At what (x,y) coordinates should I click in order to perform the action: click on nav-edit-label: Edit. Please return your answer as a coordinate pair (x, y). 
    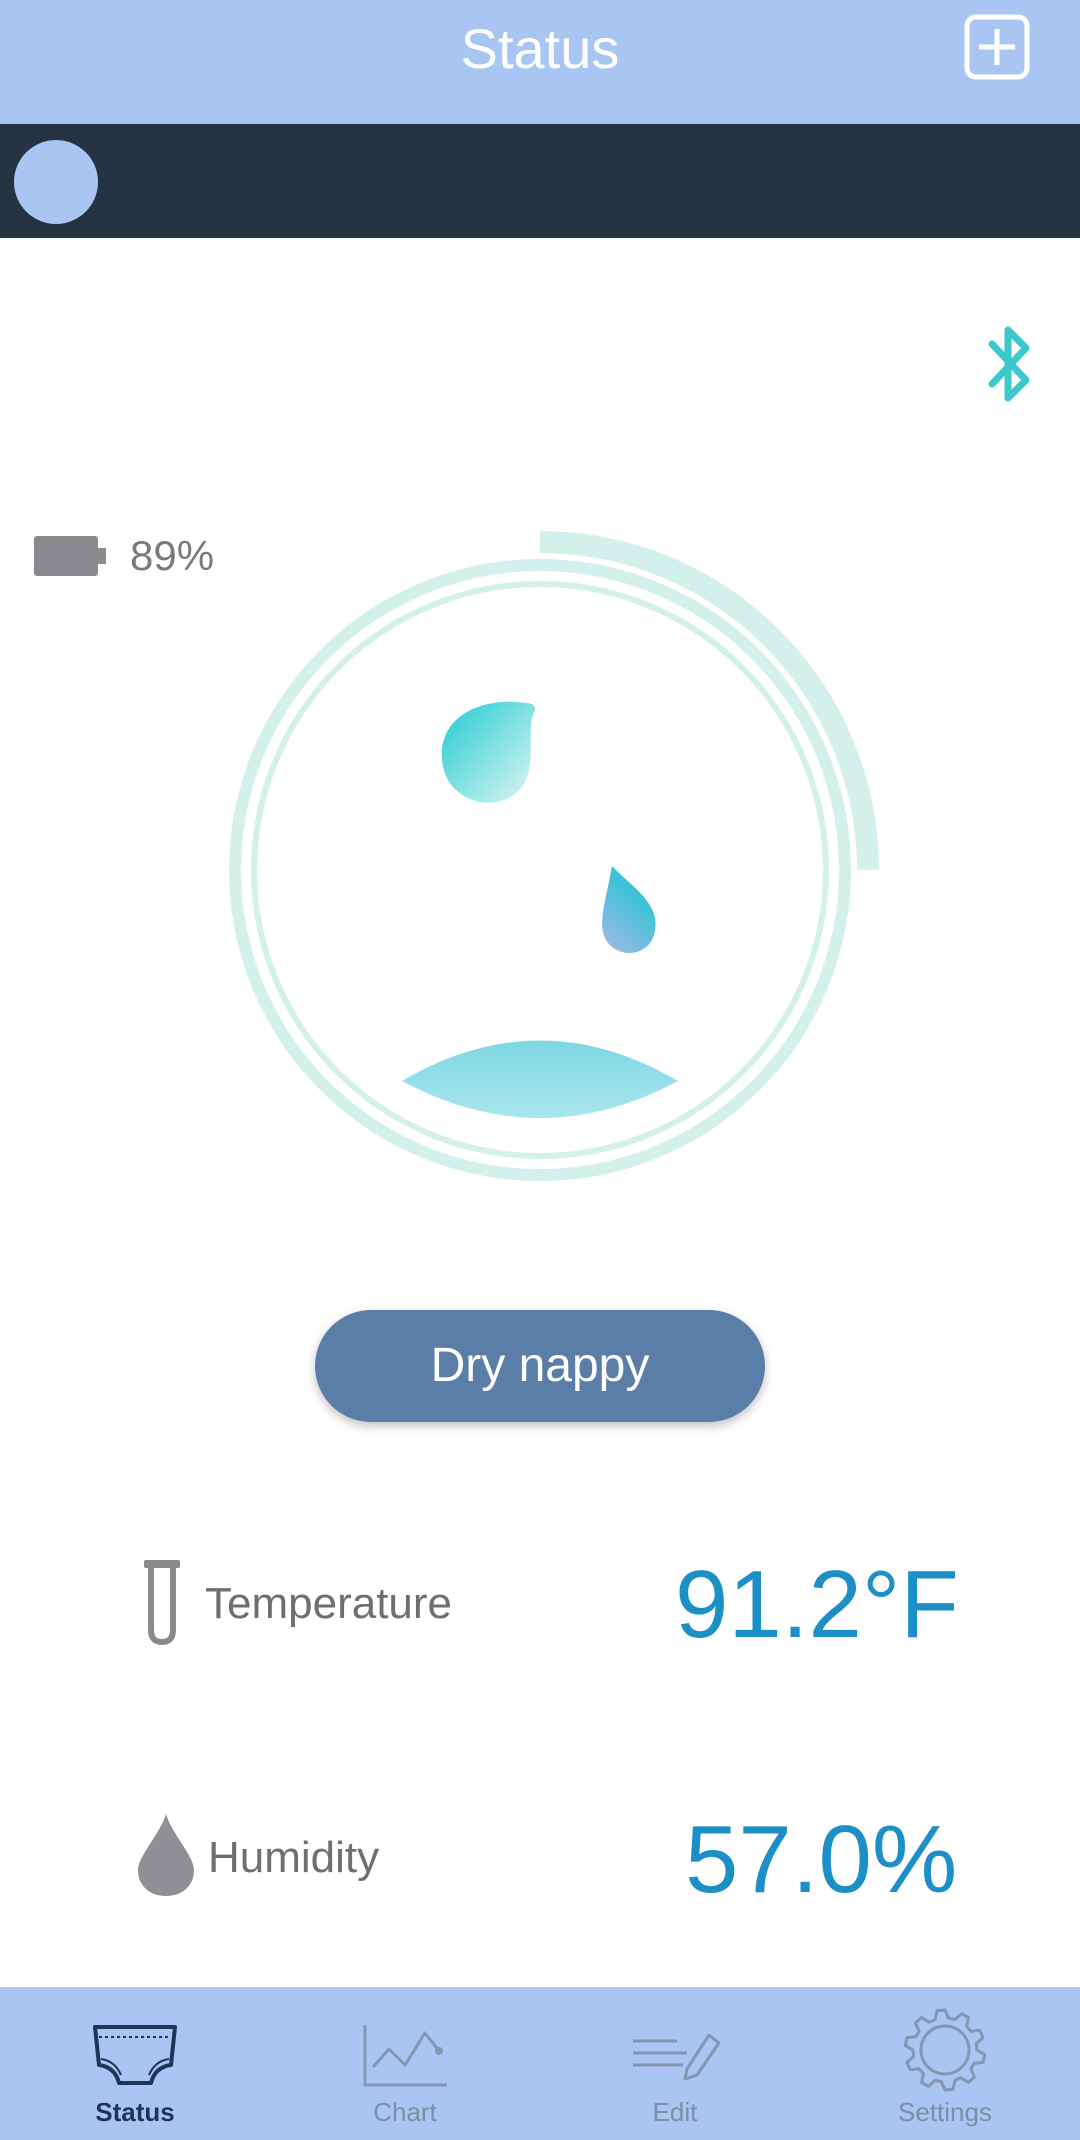
    Looking at the image, I should click on (675, 2112).